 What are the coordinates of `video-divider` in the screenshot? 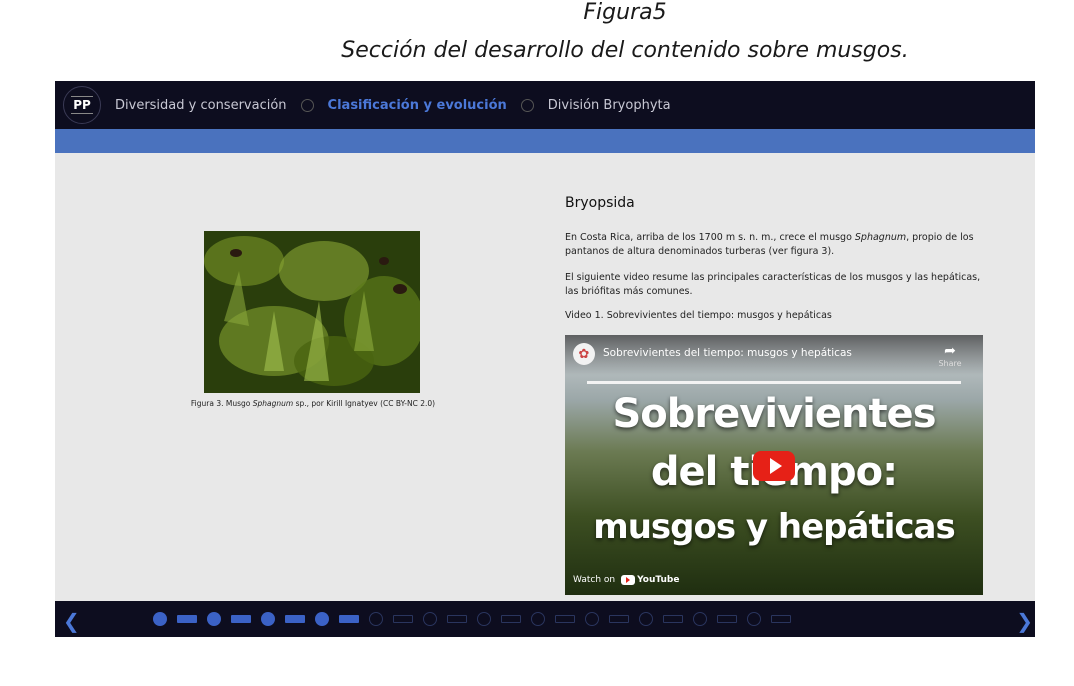 It's located at (774, 382).